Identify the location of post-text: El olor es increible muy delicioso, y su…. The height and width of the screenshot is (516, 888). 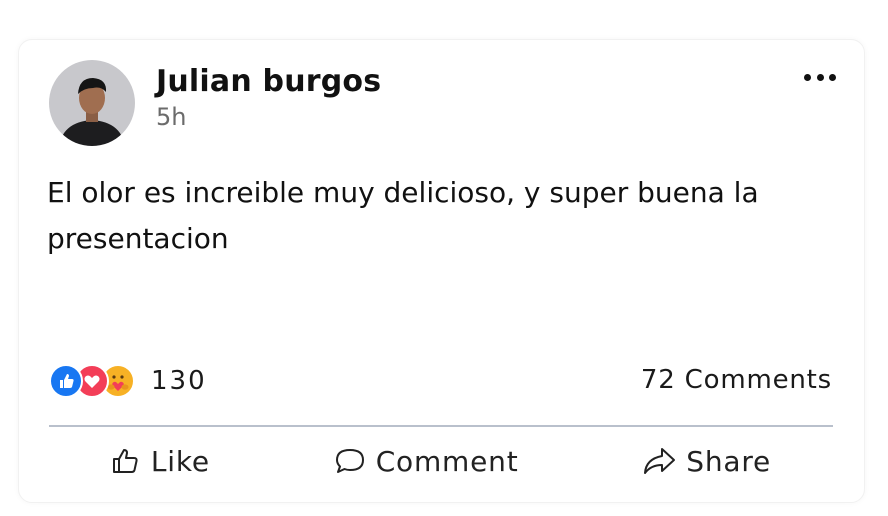
(403, 215).